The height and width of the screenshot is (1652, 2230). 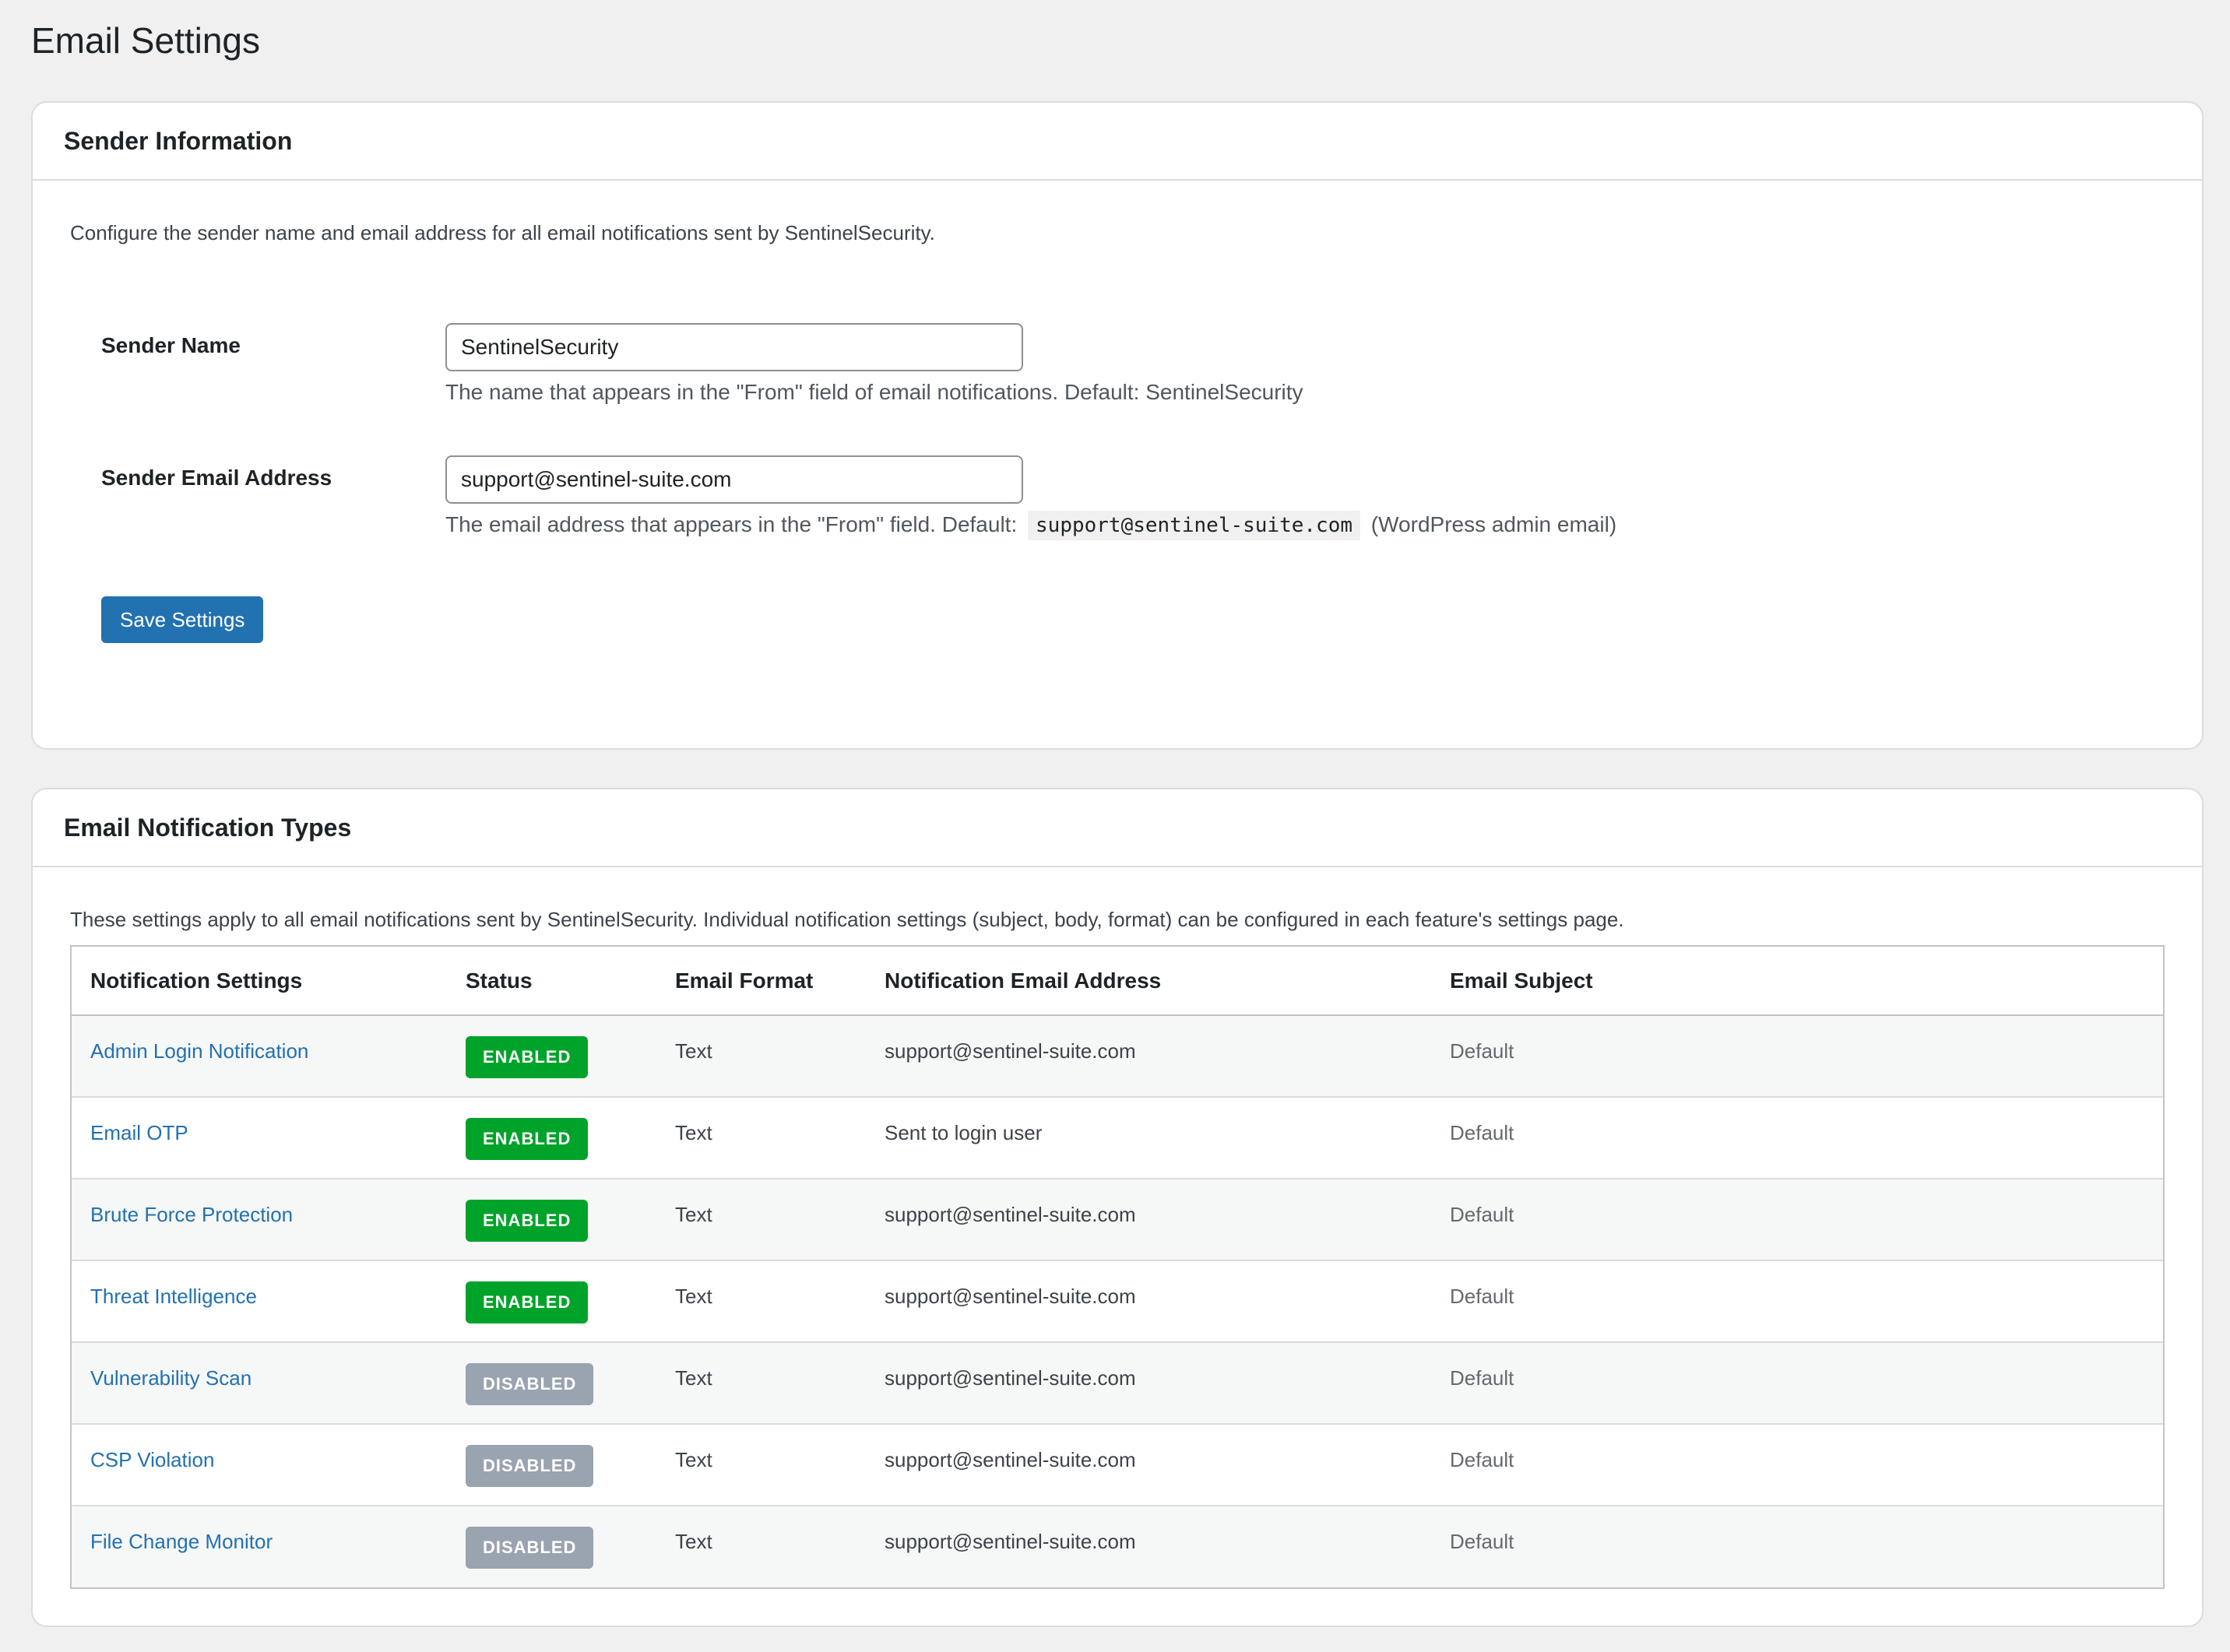 I want to click on column-header-notification-email-address: Notification Email Address, so click(x=1149, y=981).